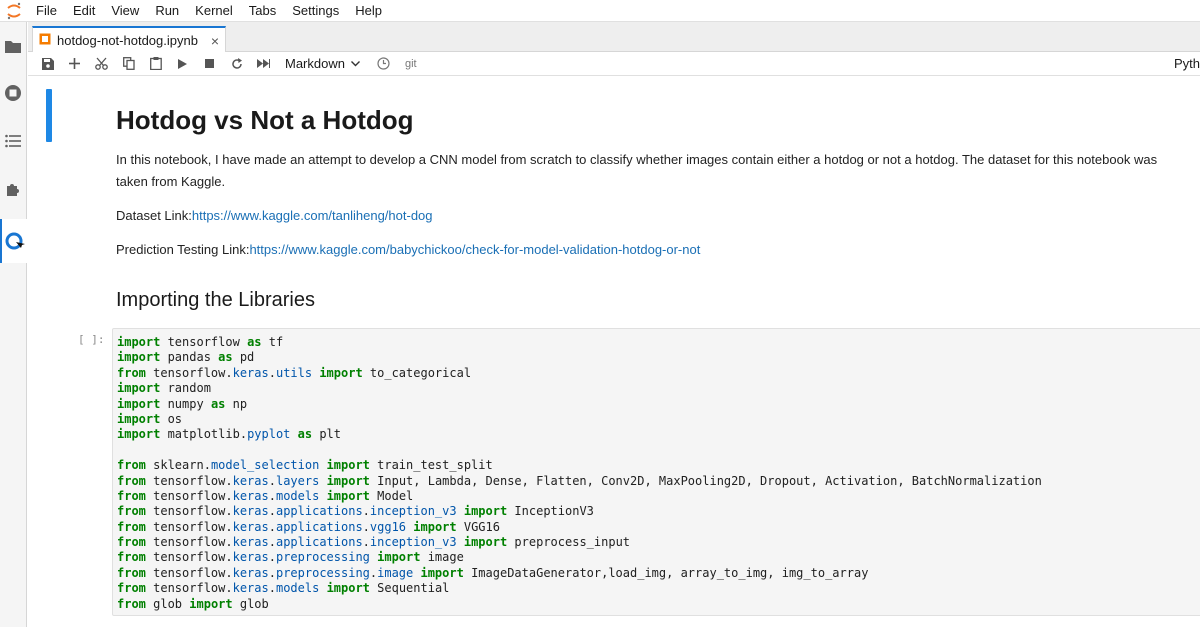 Image resolution: width=1200 pixels, height=627 pixels. Describe the element at coordinates (262, 11) in the screenshot. I see `menu-tabs: Tabs` at that location.